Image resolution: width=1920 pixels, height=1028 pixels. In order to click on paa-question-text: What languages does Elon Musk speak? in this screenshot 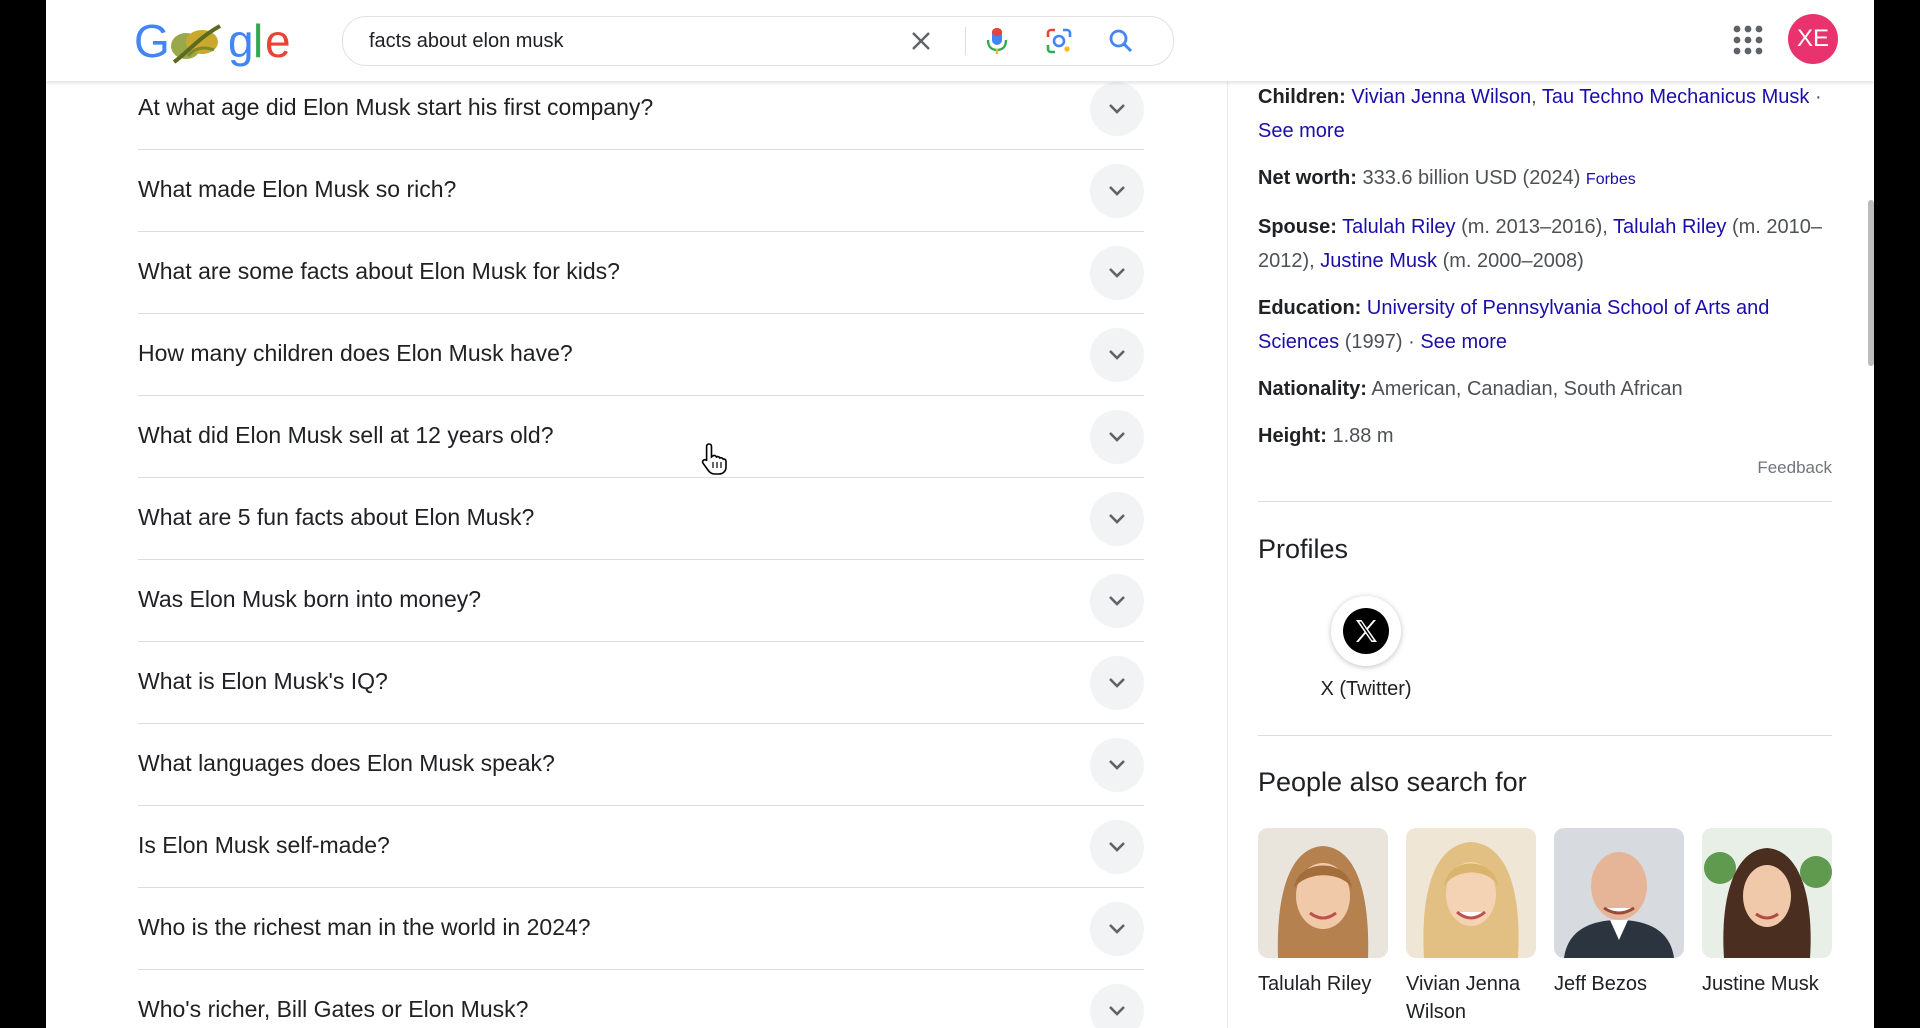, I will do `click(346, 763)`.